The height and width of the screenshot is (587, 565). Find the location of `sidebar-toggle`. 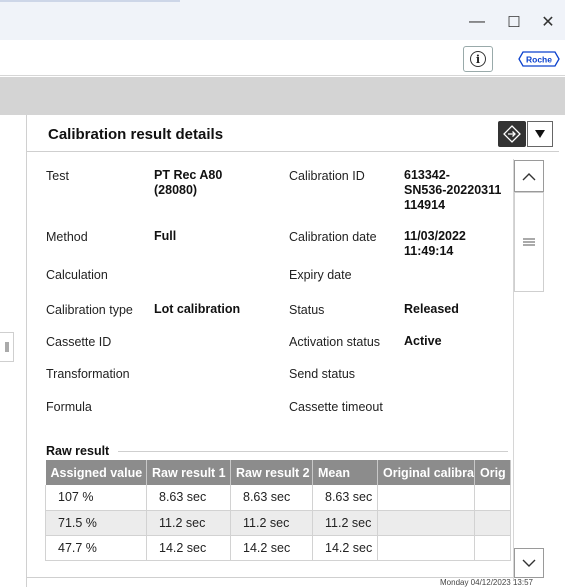

sidebar-toggle is located at coordinates (7, 347).